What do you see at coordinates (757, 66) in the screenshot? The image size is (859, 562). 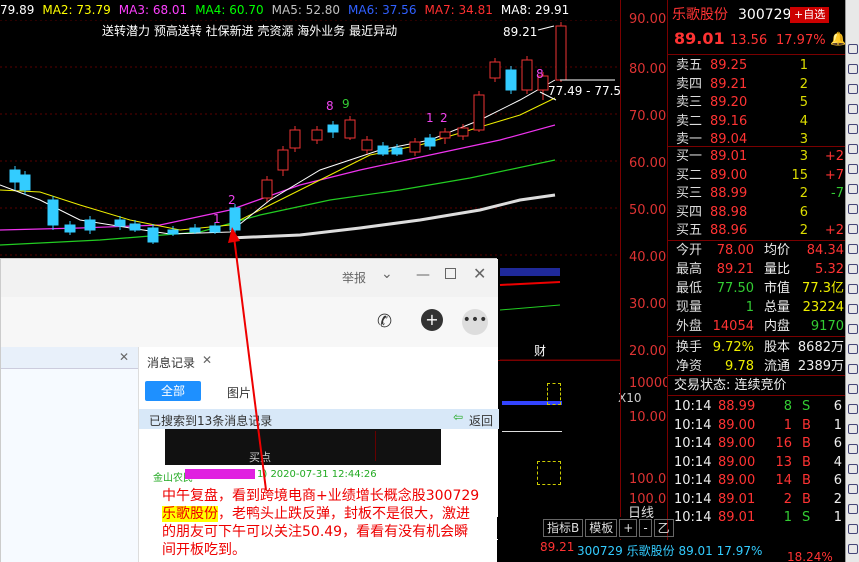 I see `order-row: 卖五 89.25 1` at bounding box center [757, 66].